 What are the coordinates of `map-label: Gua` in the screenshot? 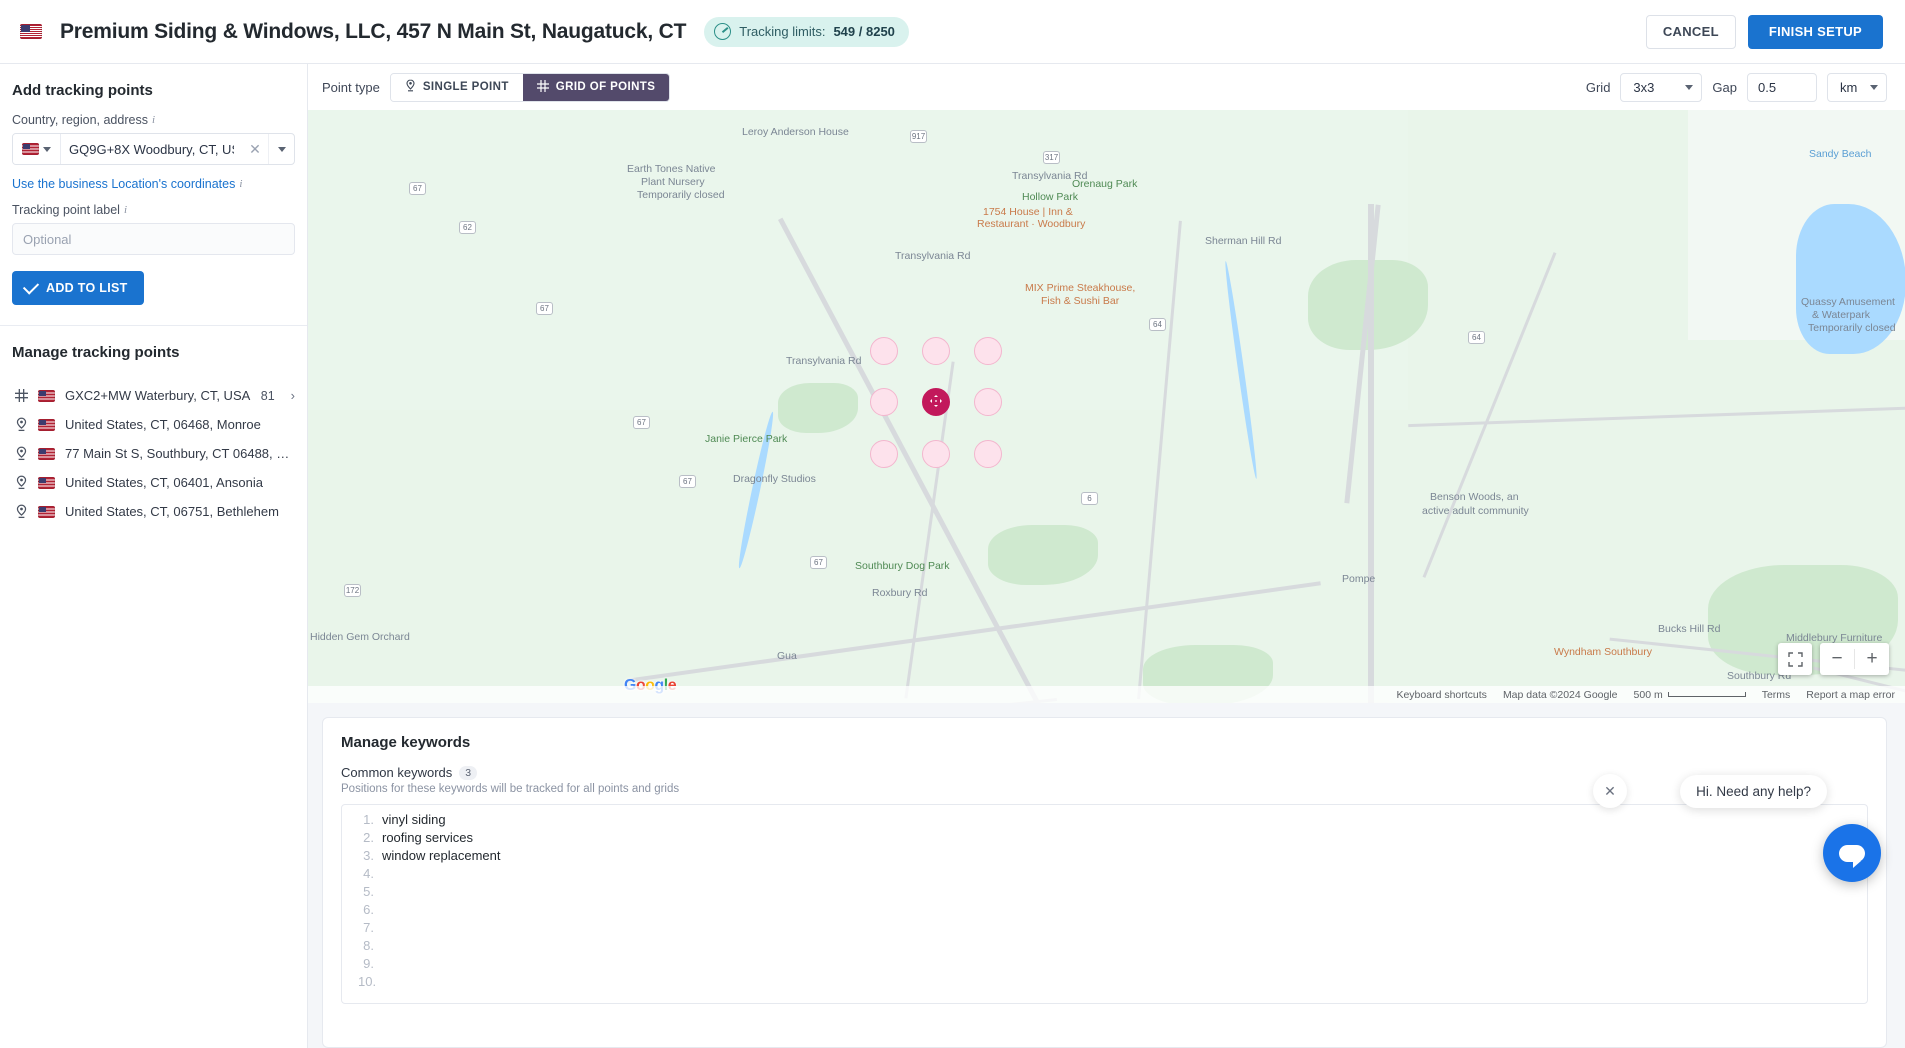 It's located at (787, 656).